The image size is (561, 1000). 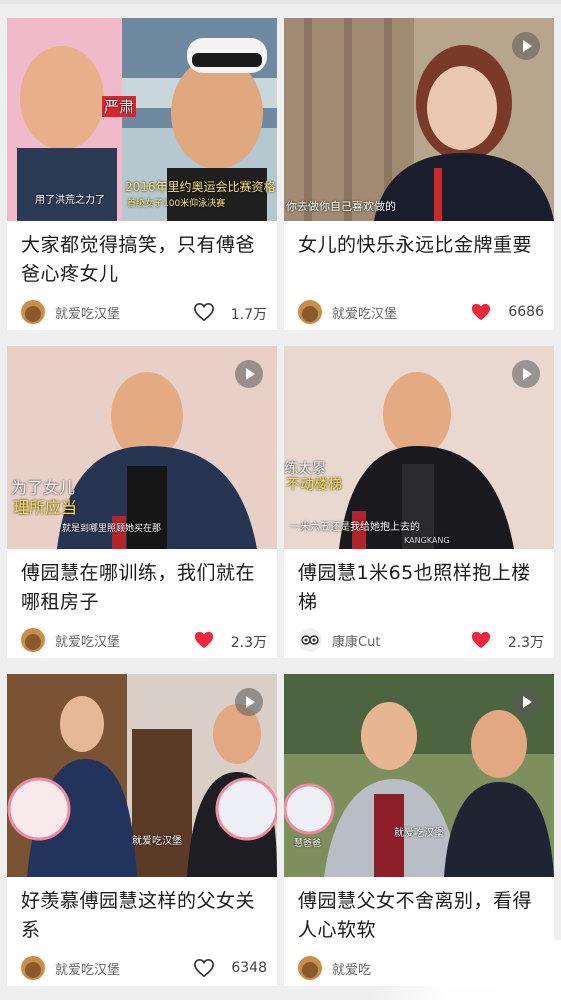 What do you see at coordinates (142, 119) in the screenshot?
I see `video-thumbnail: 严肃 用了洪荒之力了 2016年里约奥运会比赛资格 首级女子100米仰泳决赛` at bounding box center [142, 119].